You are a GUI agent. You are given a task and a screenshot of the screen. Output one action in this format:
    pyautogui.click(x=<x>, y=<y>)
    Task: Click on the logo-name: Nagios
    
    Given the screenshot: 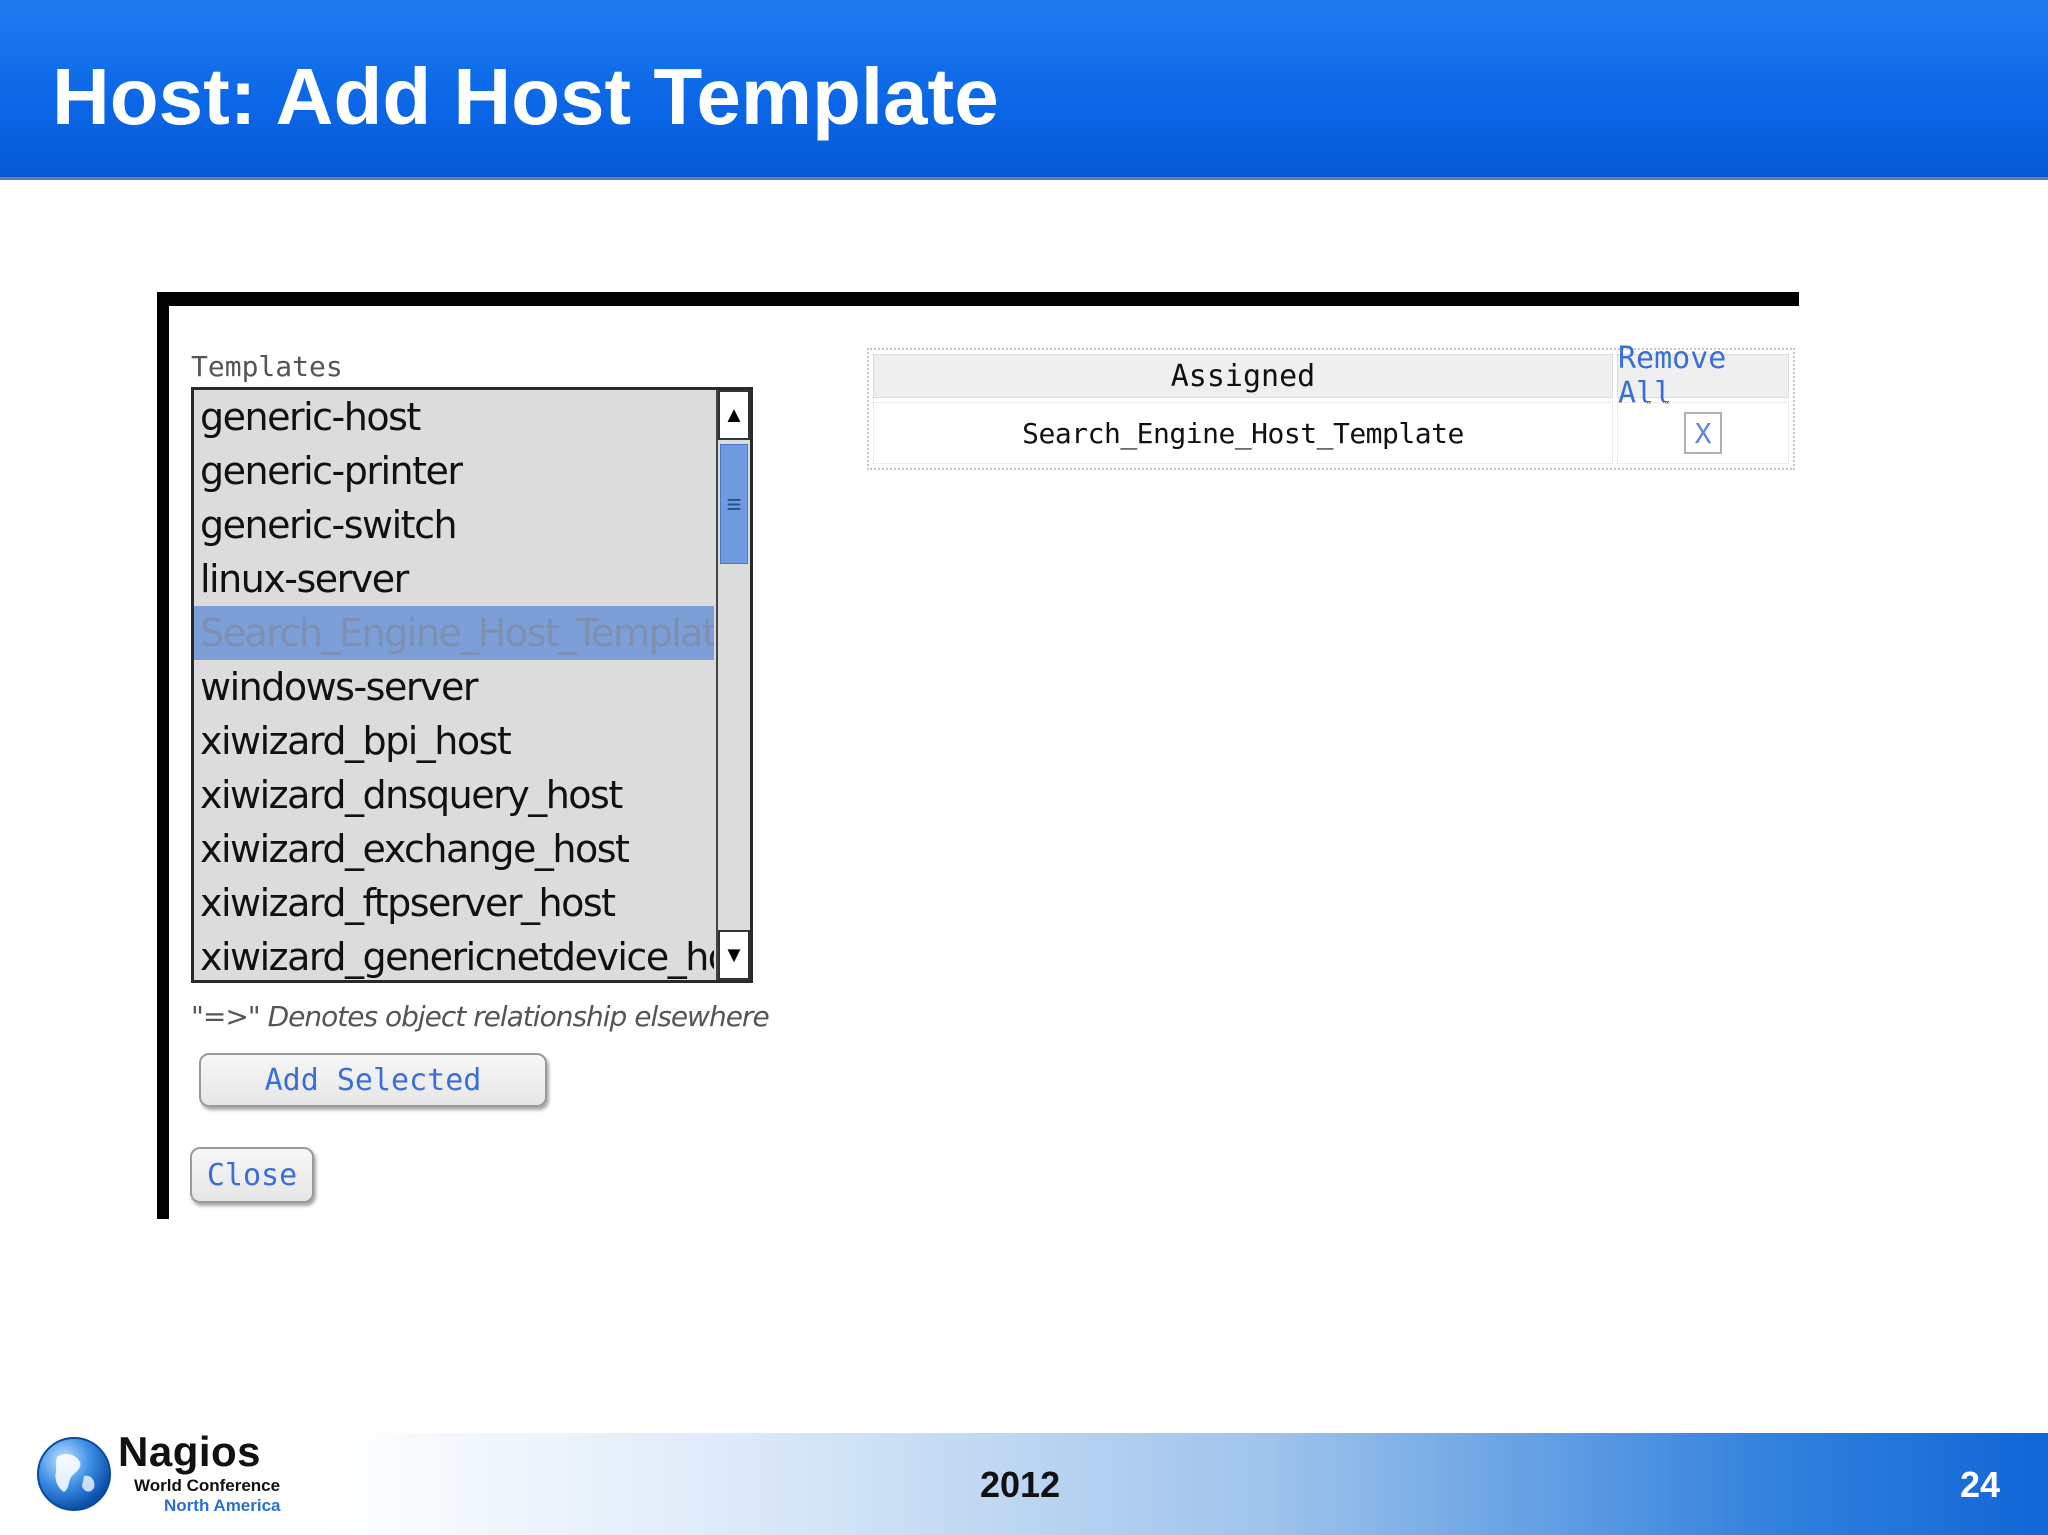 What is the action you would take?
    pyautogui.click(x=190, y=1451)
    